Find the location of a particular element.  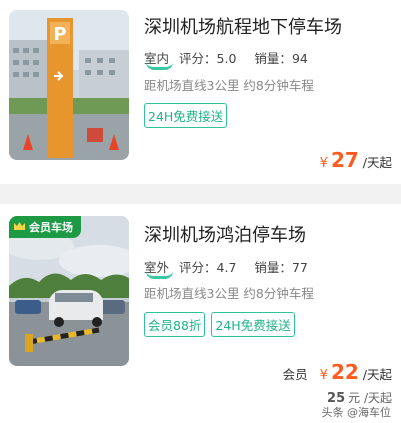

member-price-label: 会员 is located at coordinates (295, 374).